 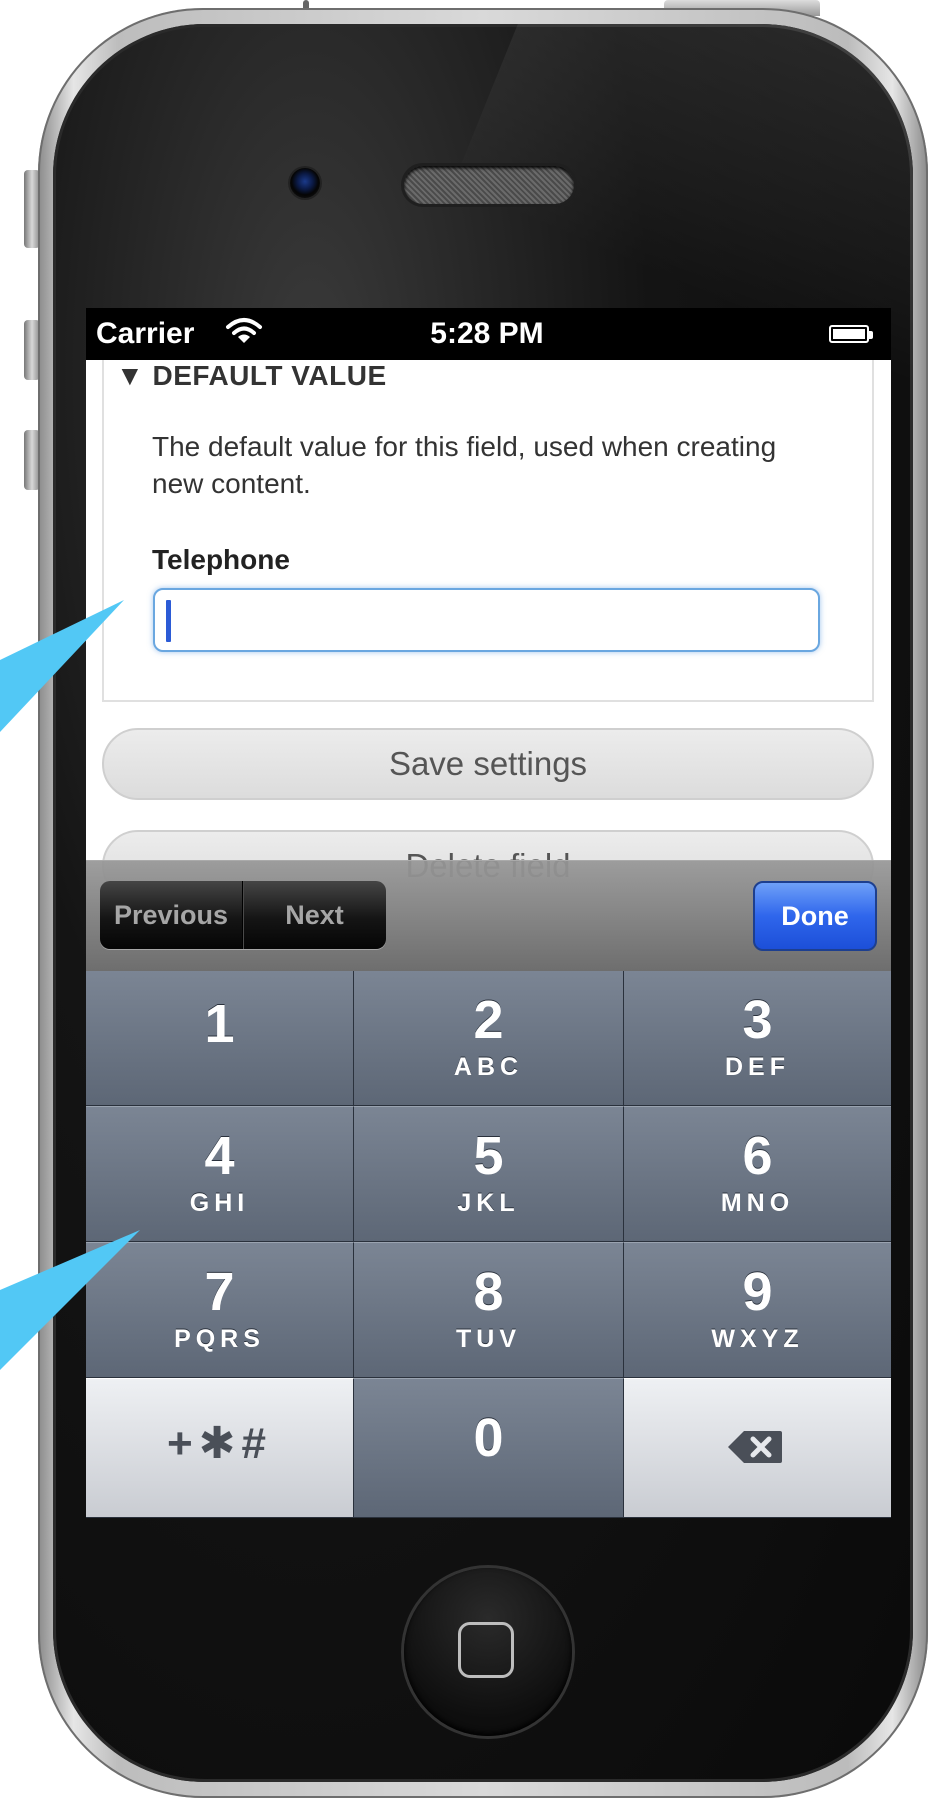 I want to click on status-time: 5:28 PM, so click(x=487, y=333).